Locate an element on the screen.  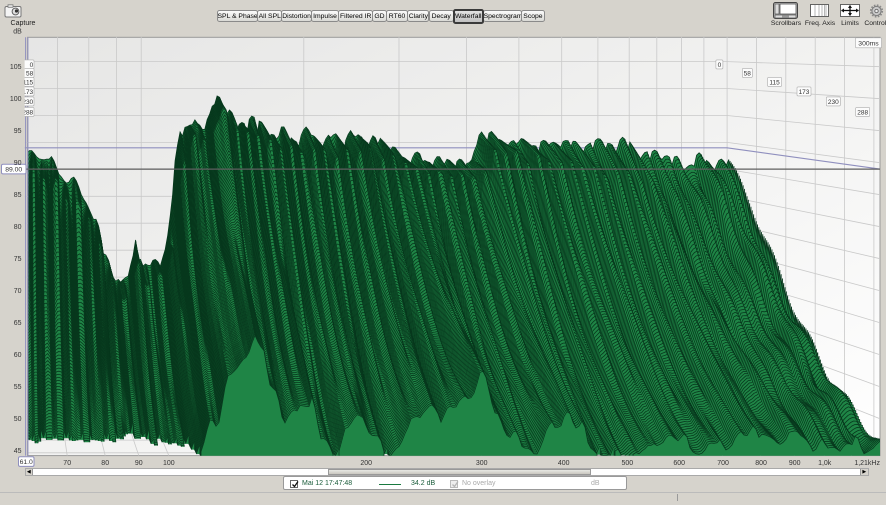
svg-text: 89.00 is located at coordinates (13, 170).